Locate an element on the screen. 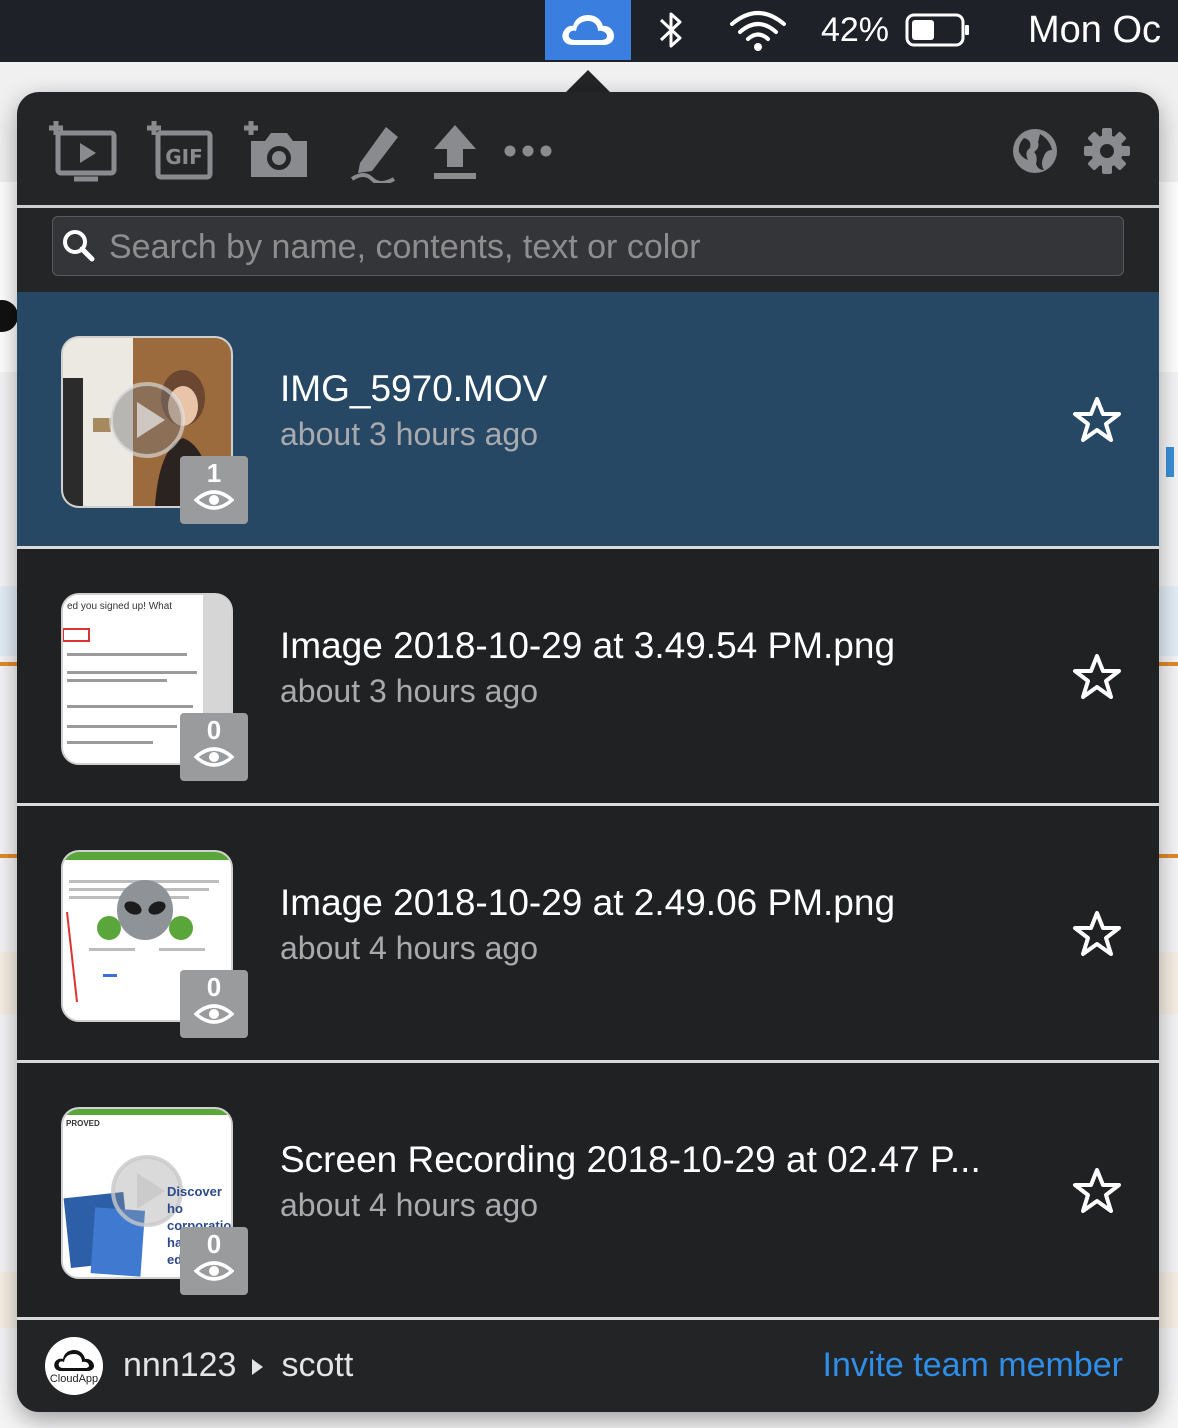 This screenshot has height=1428, width=1178. cloudapp-menubar-icon is located at coordinates (588, 30).